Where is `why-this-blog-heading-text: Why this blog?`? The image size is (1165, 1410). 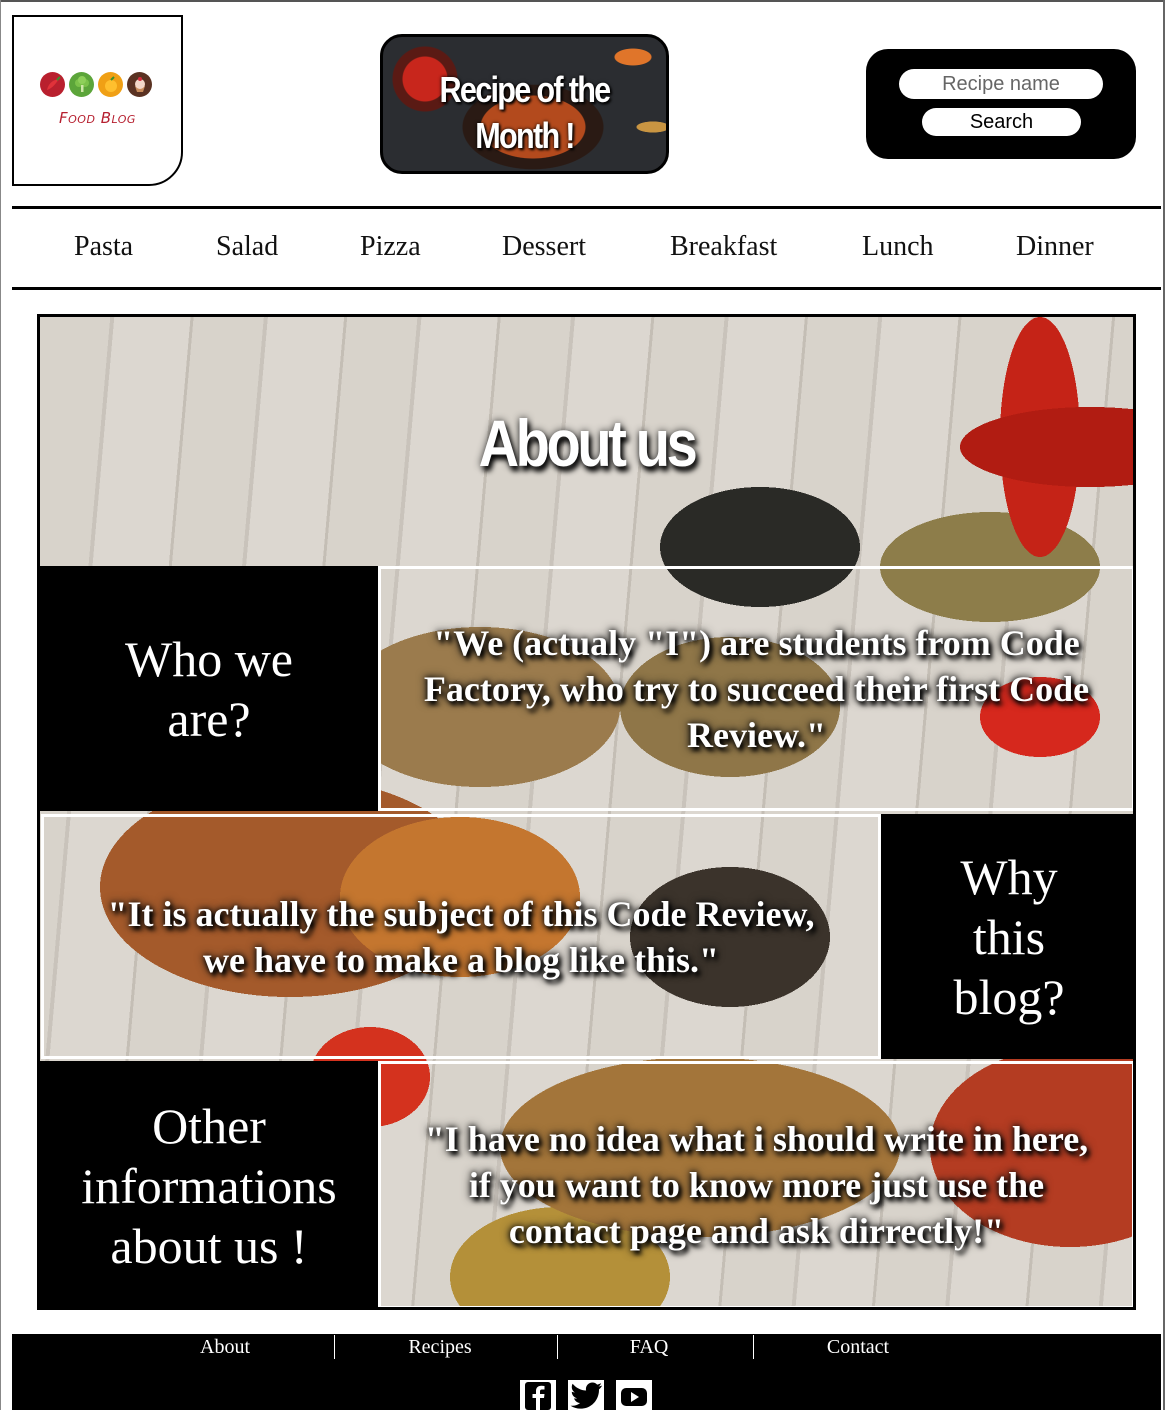
why-this-blog-heading-text: Why this blog? is located at coordinates (1009, 936).